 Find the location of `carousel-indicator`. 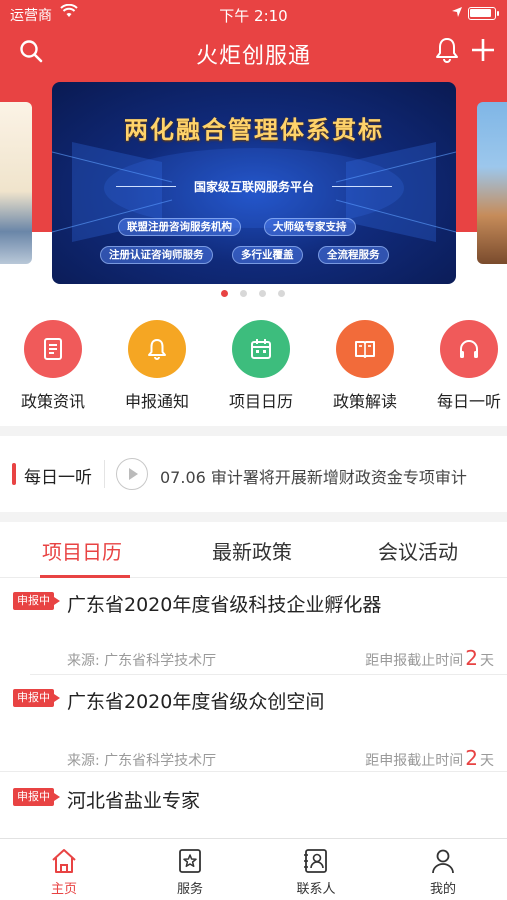

carousel-indicator is located at coordinates (253, 295).